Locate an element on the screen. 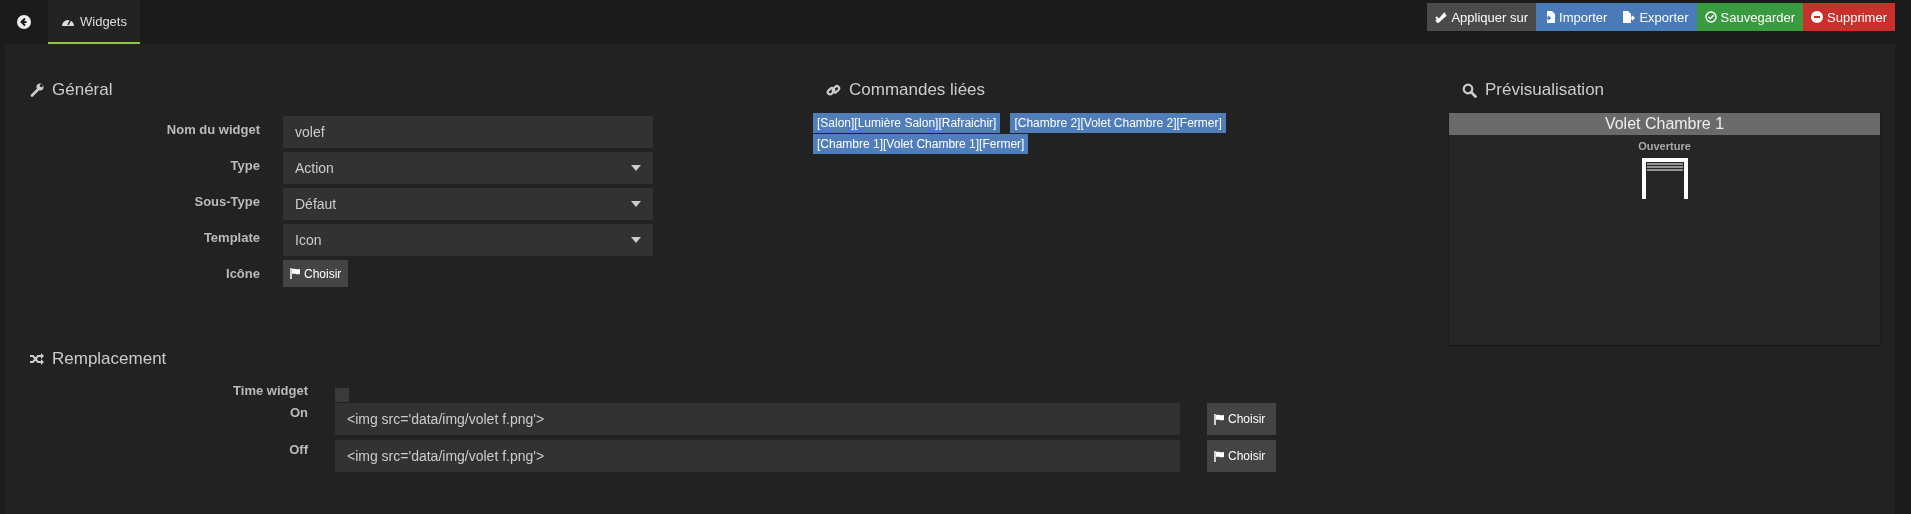 The width and height of the screenshot is (1911, 514). delete-button: Supprimer is located at coordinates (1849, 17).